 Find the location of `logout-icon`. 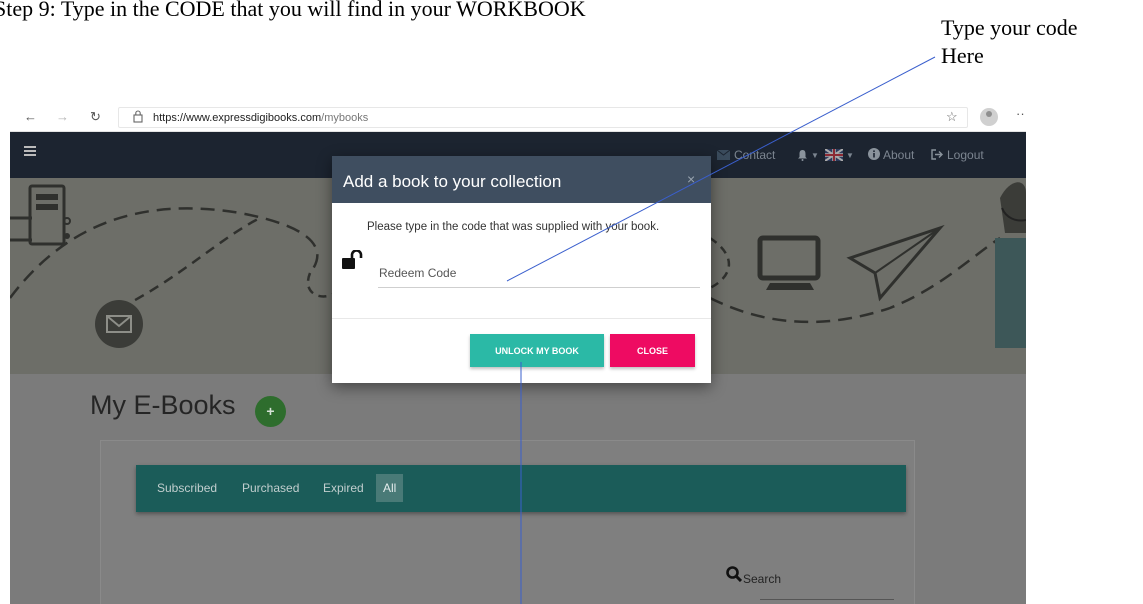

logout-icon is located at coordinates (937, 154).